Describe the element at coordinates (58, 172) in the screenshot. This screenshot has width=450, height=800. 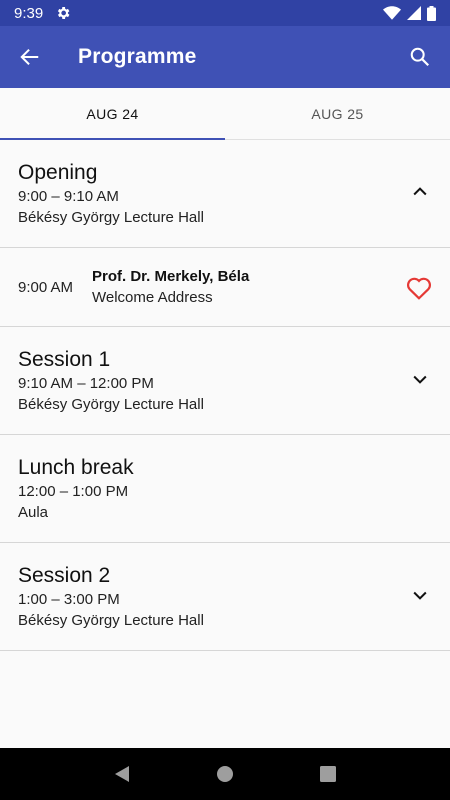
I see `session-title: Opening` at that location.